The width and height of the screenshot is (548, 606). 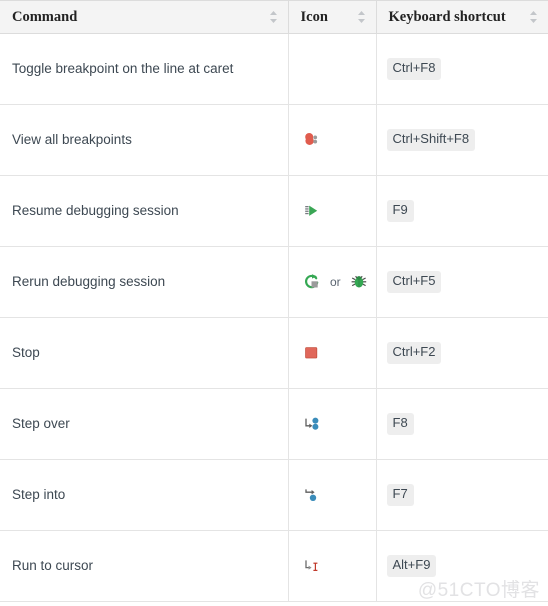 I want to click on table-row: Step over F8, so click(x=274, y=424).